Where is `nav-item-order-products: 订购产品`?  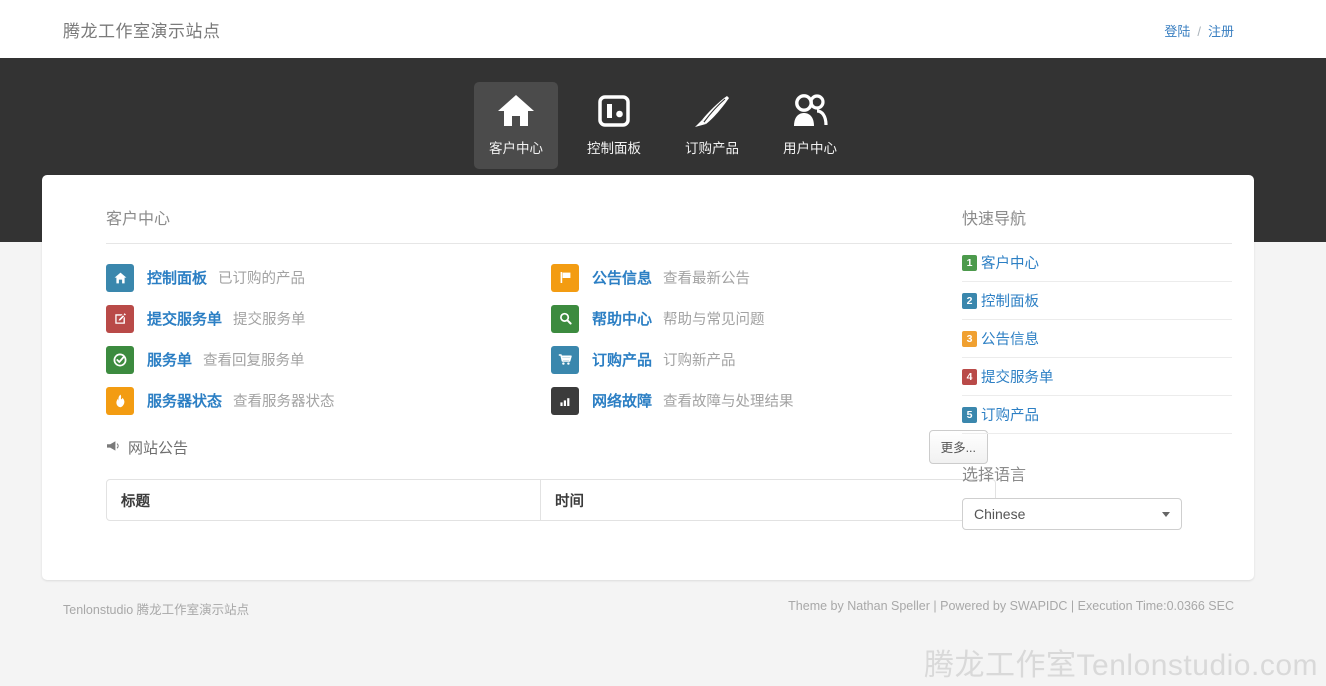
nav-item-order-products: 订购产品 is located at coordinates (712, 125).